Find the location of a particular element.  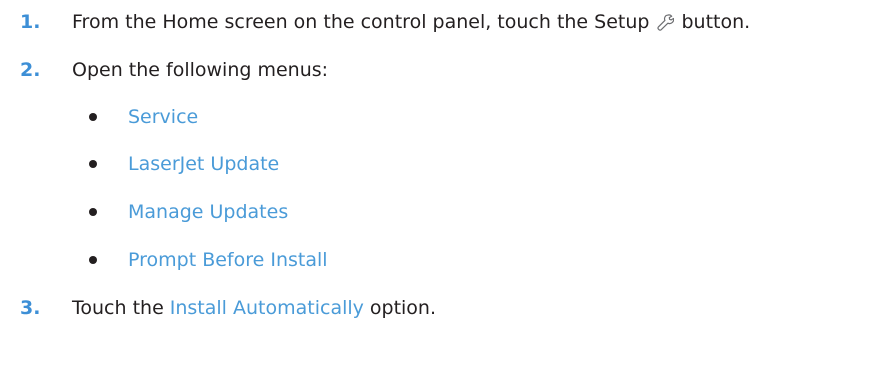

step-text: Open the following menus: is located at coordinates (200, 70).